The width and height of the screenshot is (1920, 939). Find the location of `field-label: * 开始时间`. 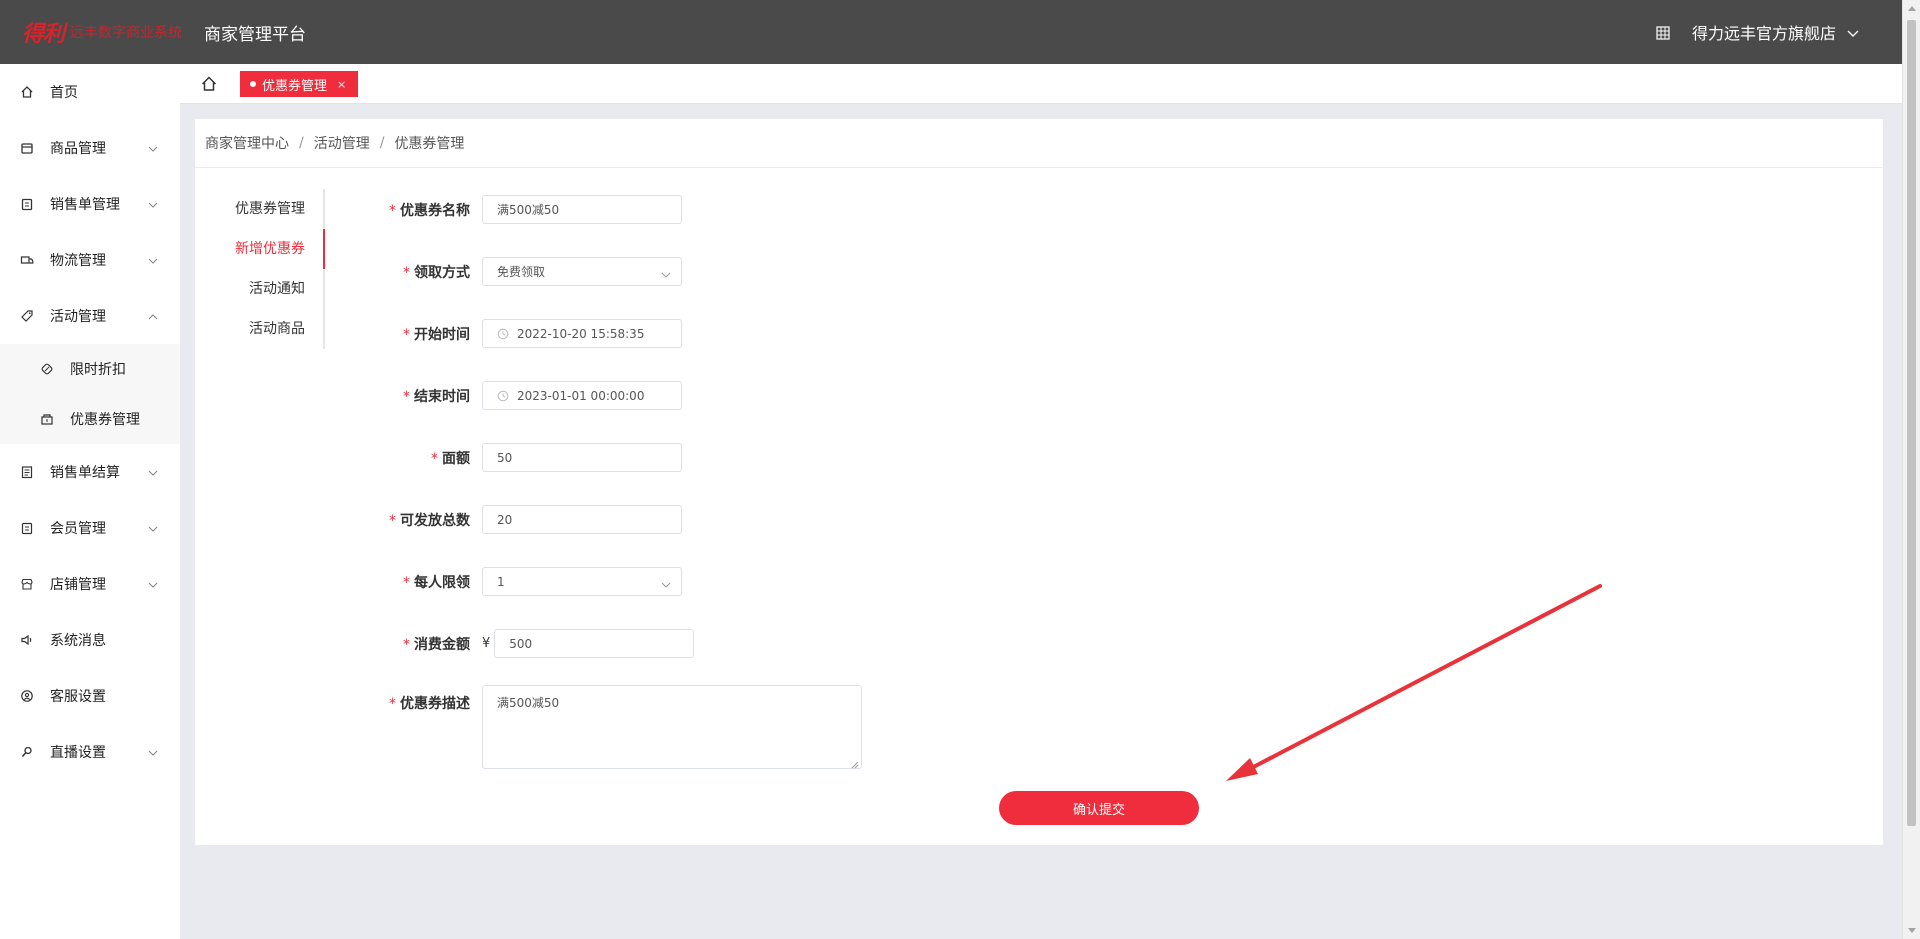

field-label: * 开始时间 is located at coordinates (436, 334).